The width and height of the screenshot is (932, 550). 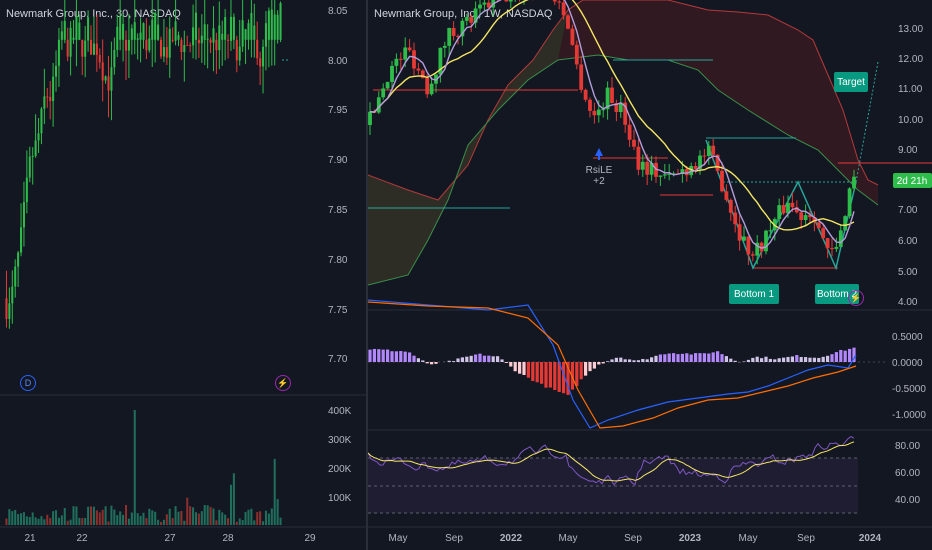 What do you see at coordinates (907, 446) in the screenshot?
I see `rsi-tick-label: 80.00` at bounding box center [907, 446].